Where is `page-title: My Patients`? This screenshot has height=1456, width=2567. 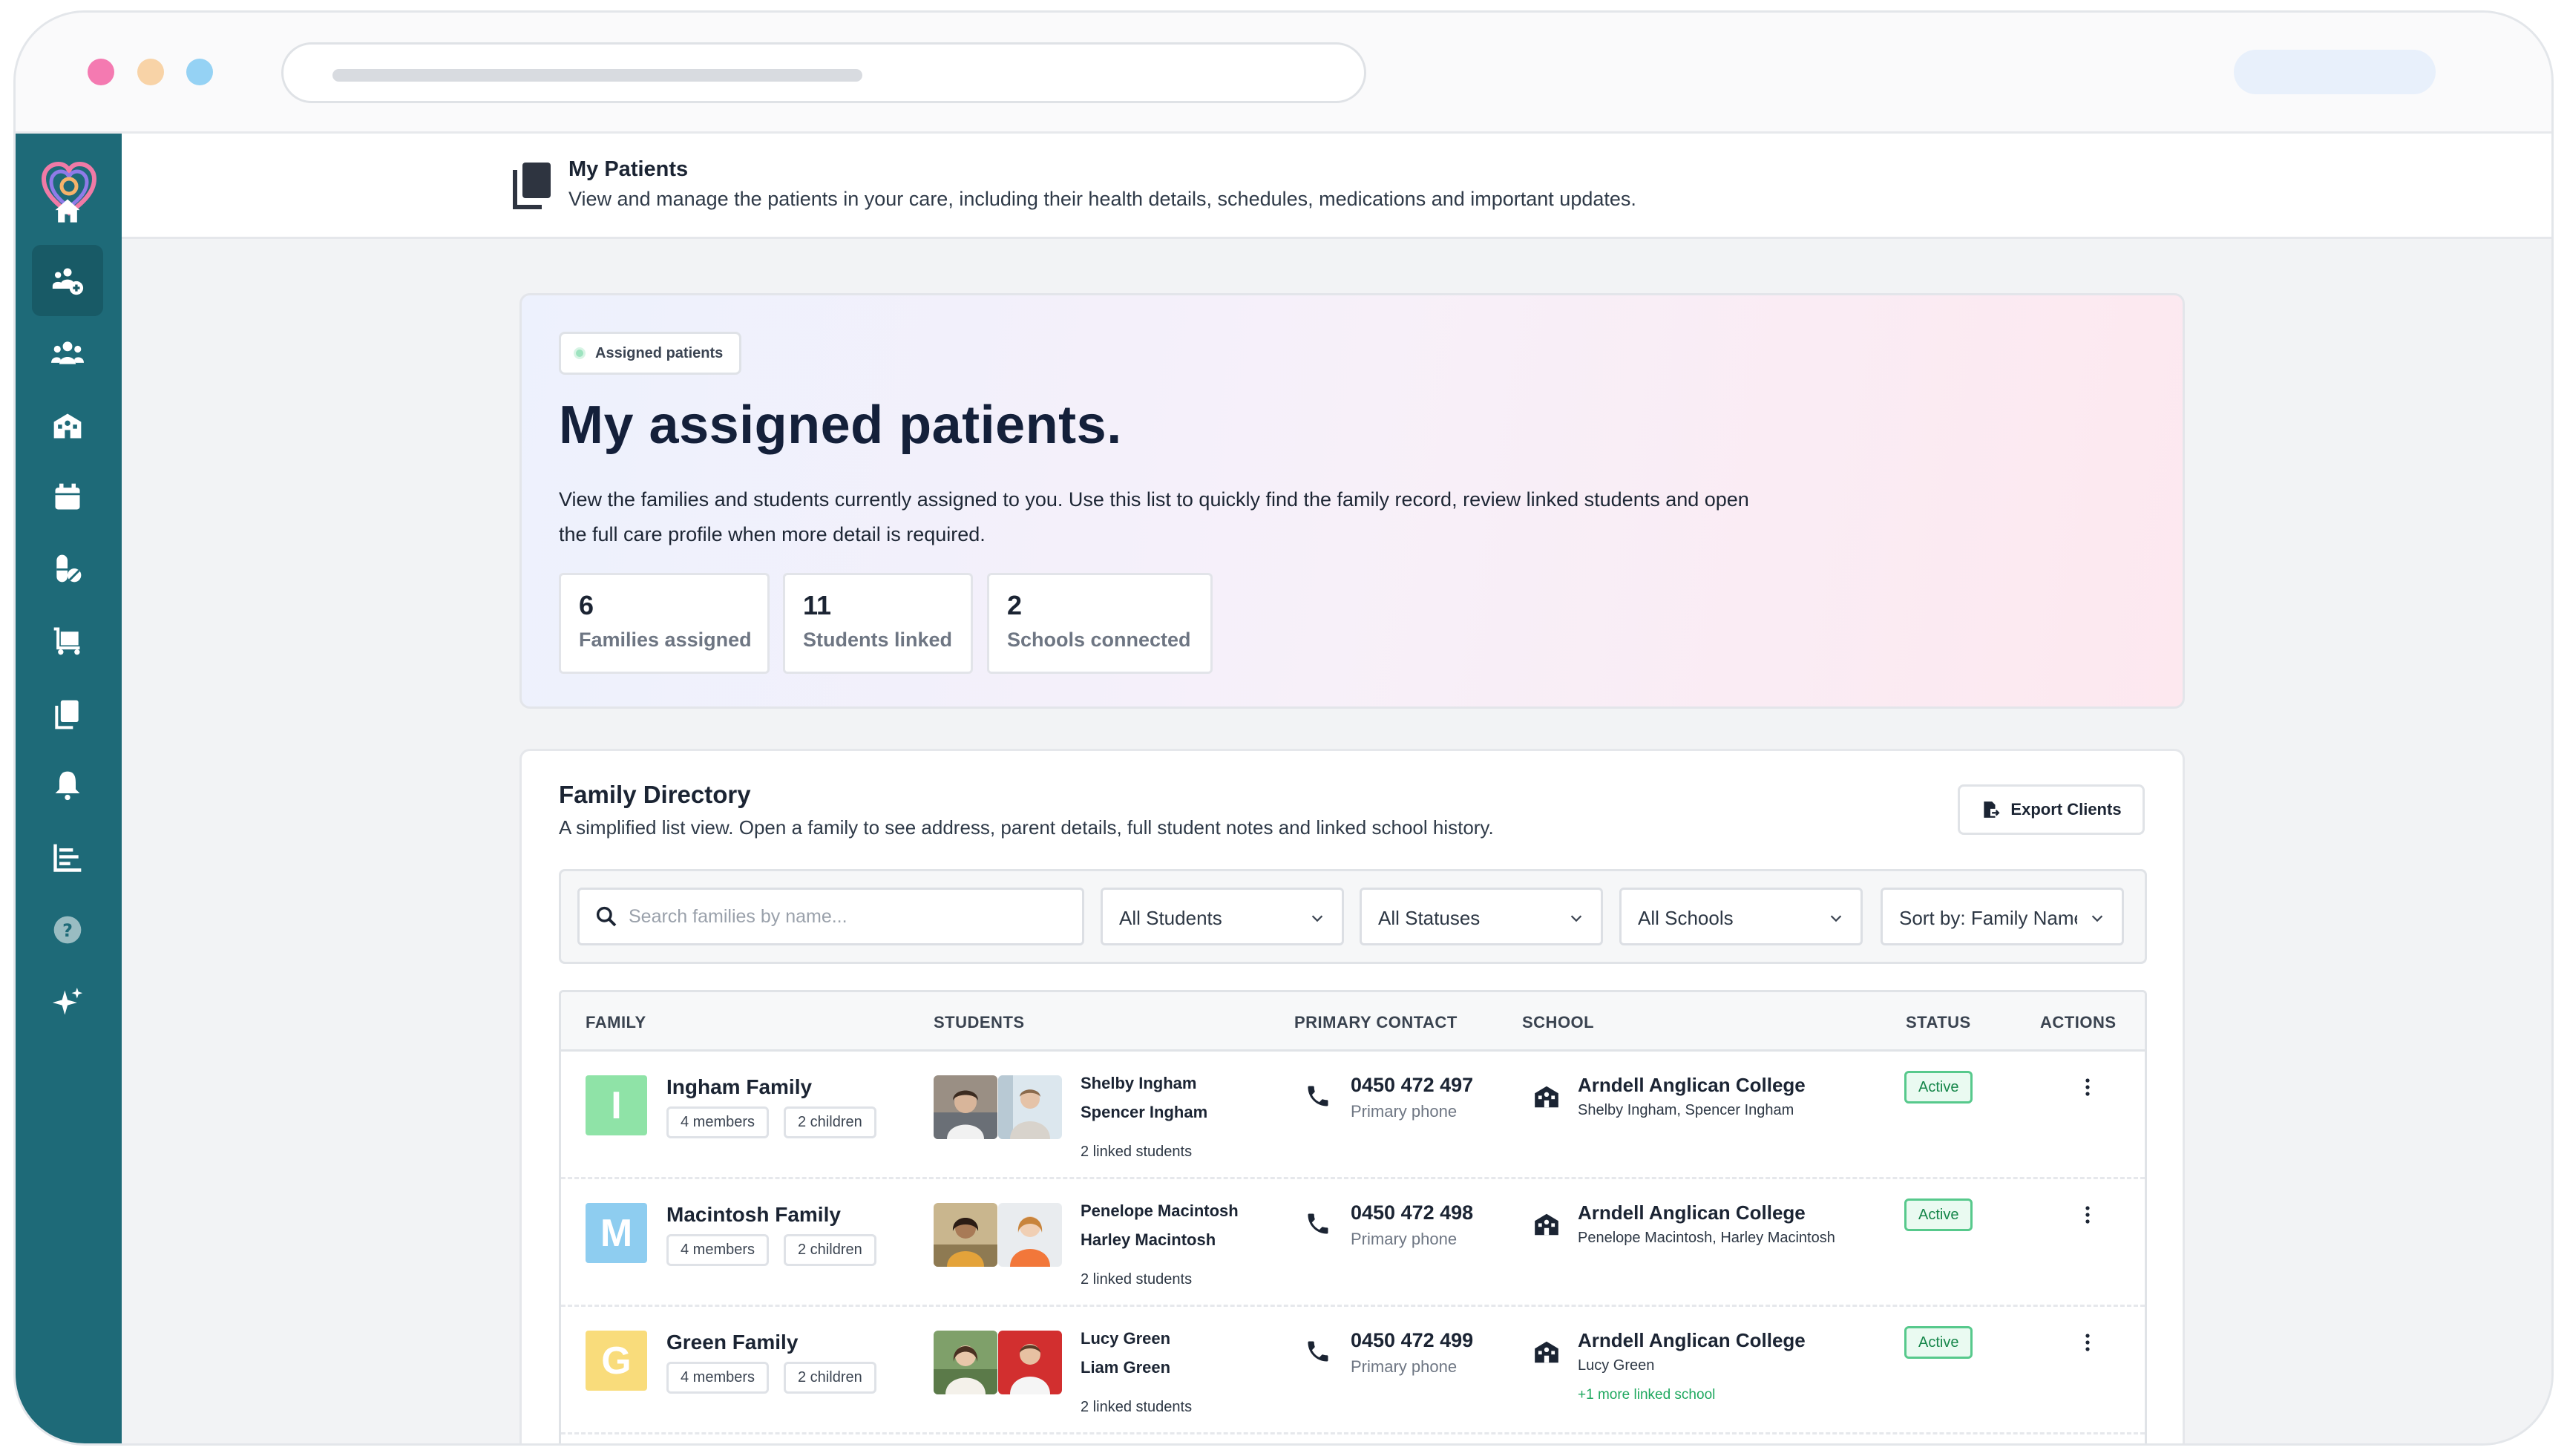
page-title: My Patients is located at coordinates (628, 169).